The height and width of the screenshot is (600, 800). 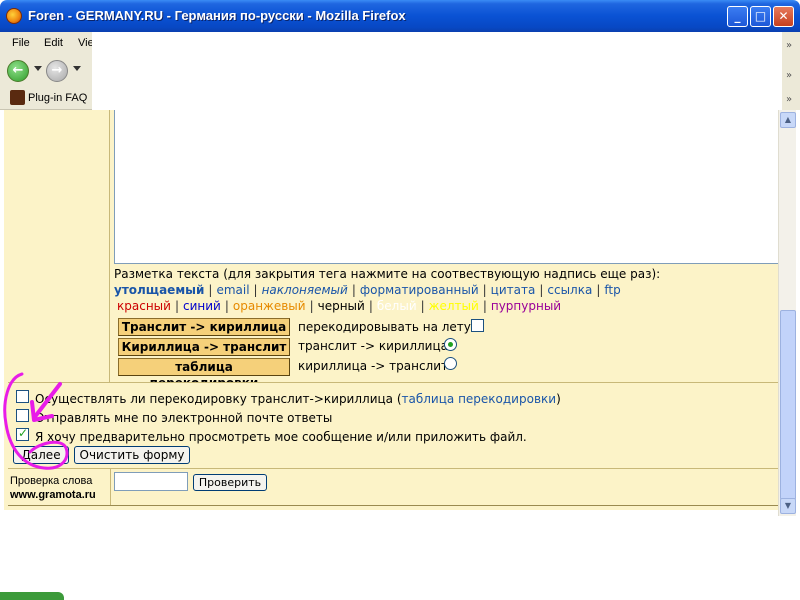 What do you see at coordinates (17, 97) in the screenshot?
I see `bookmark-icon` at bounding box center [17, 97].